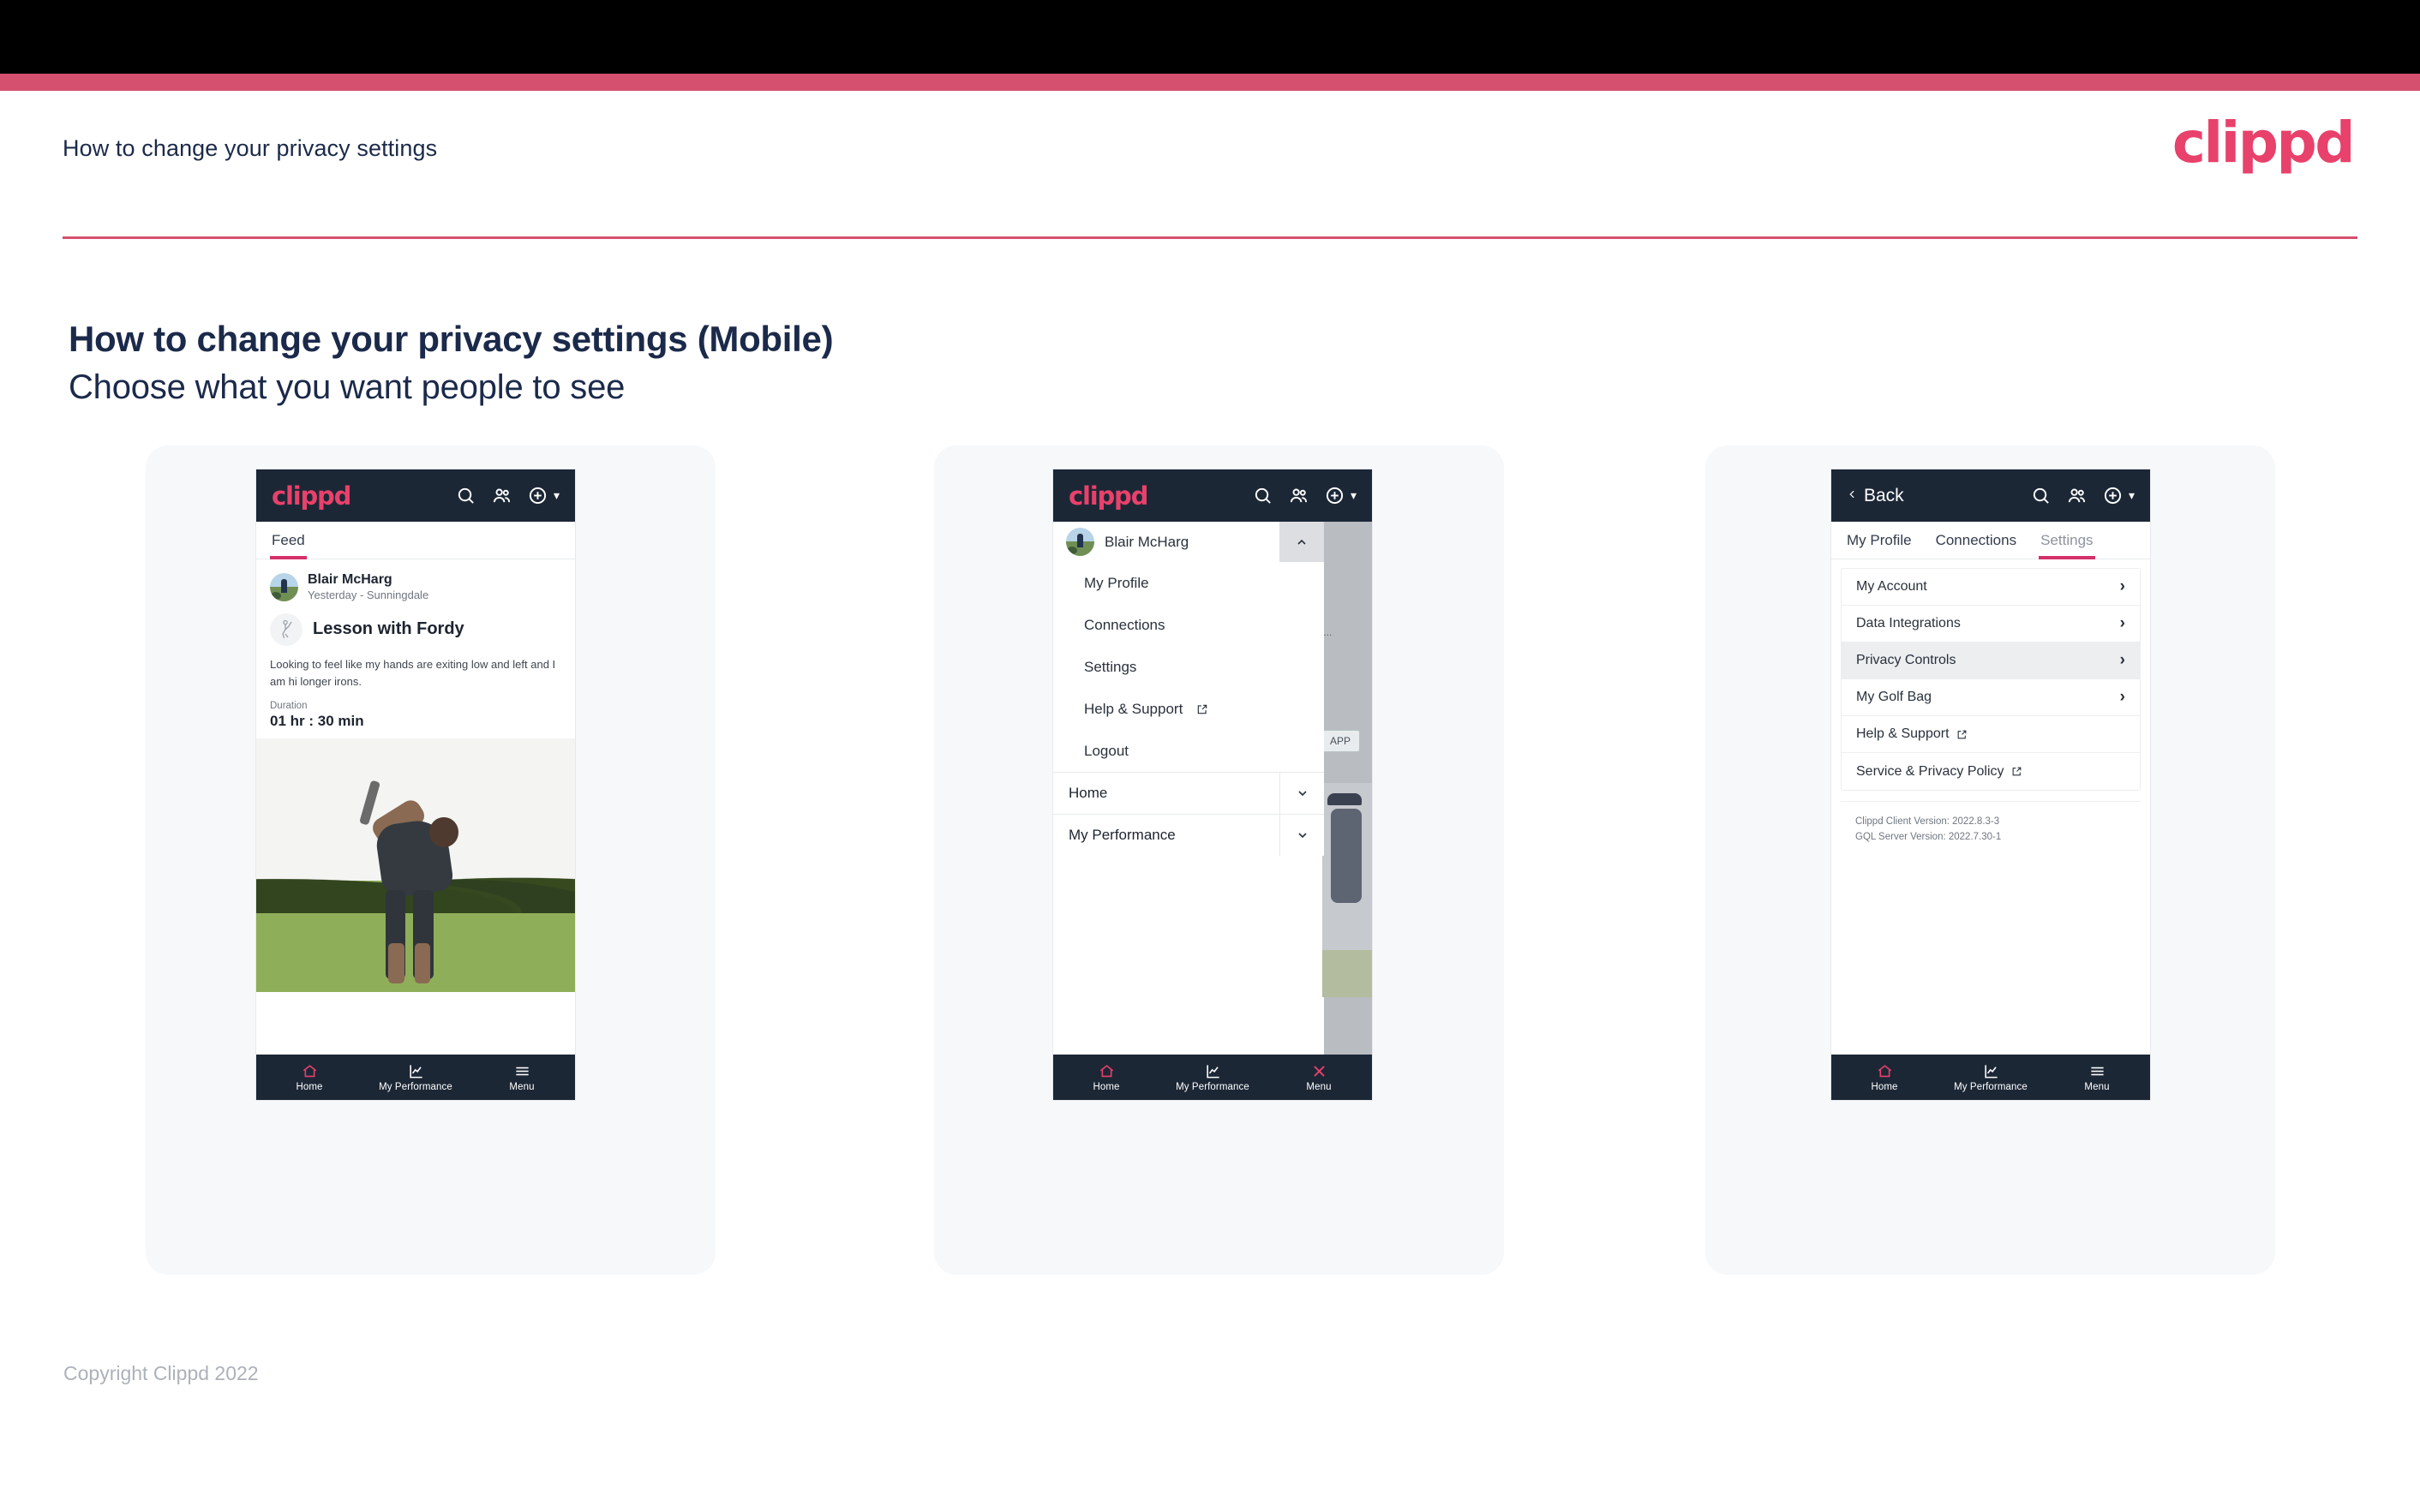 Image resolution: width=2420 pixels, height=1512 pixels. Describe the element at coordinates (288, 540) in the screenshot. I see `tab-feed: Feed` at that location.